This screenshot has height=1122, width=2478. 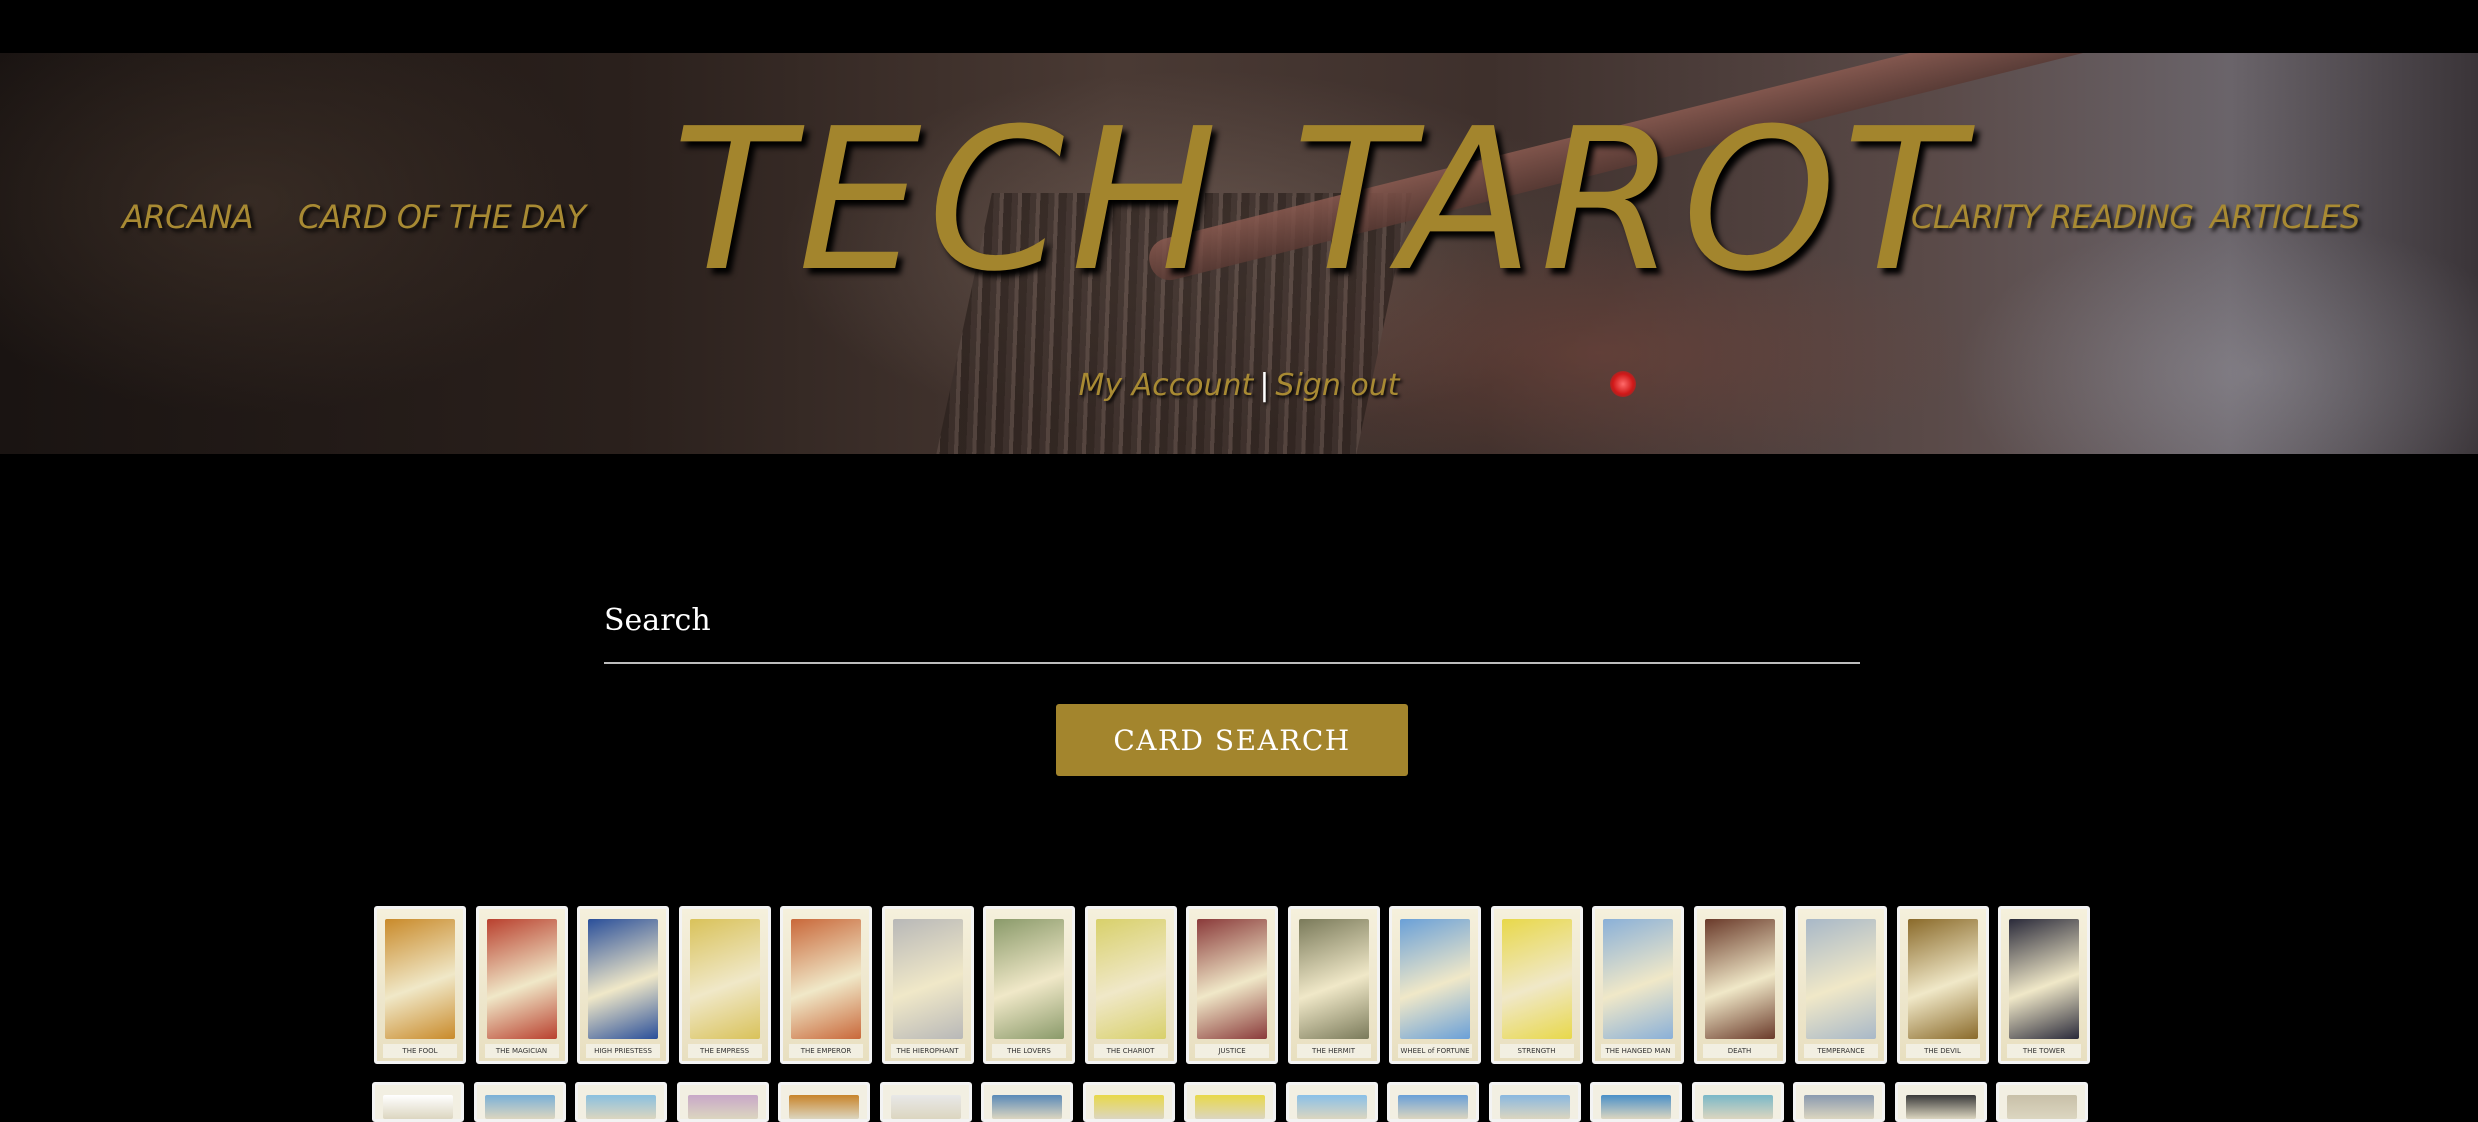 What do you see at coordinates (442, 217) in the screenshot?
I see `nav-card-of-the-day: CARD OF THE DAY` at bounding box center [442, 217].